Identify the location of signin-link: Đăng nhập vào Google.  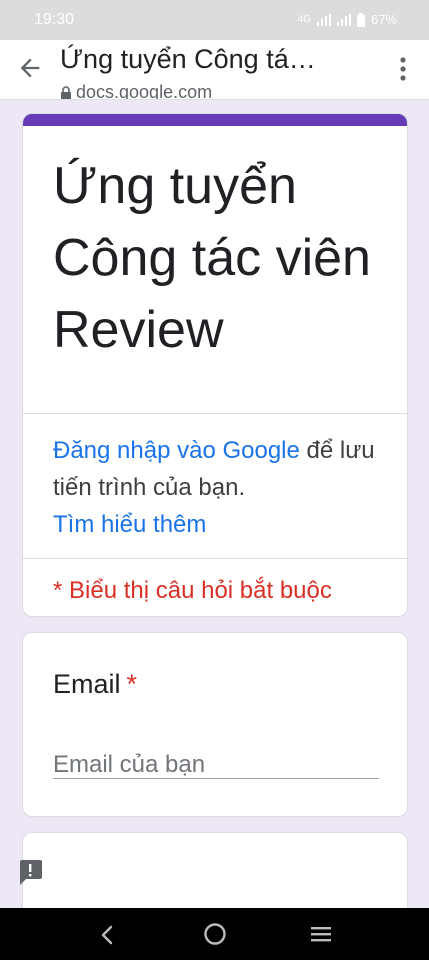
(176, 450).